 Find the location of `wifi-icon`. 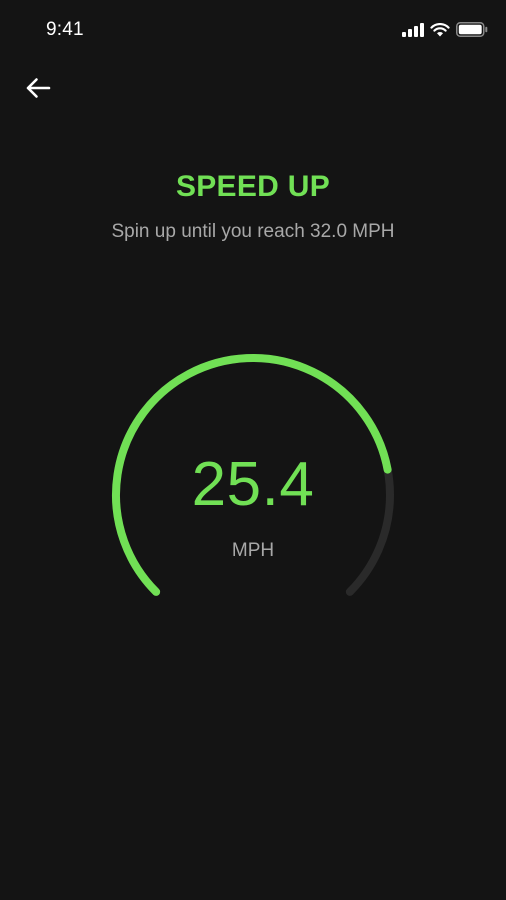

wifi-icon is located at coordinates (440, 32).